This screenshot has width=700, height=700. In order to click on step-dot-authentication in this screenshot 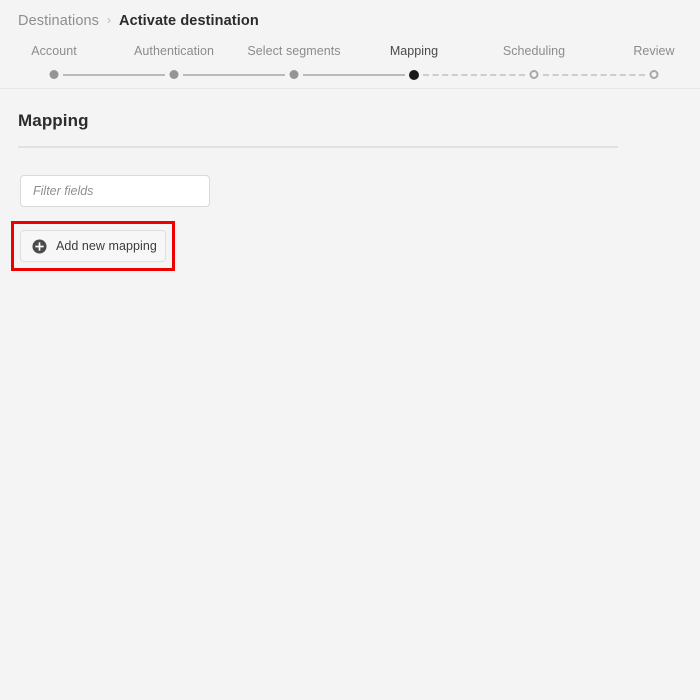, I will do `click(174, 74)`.